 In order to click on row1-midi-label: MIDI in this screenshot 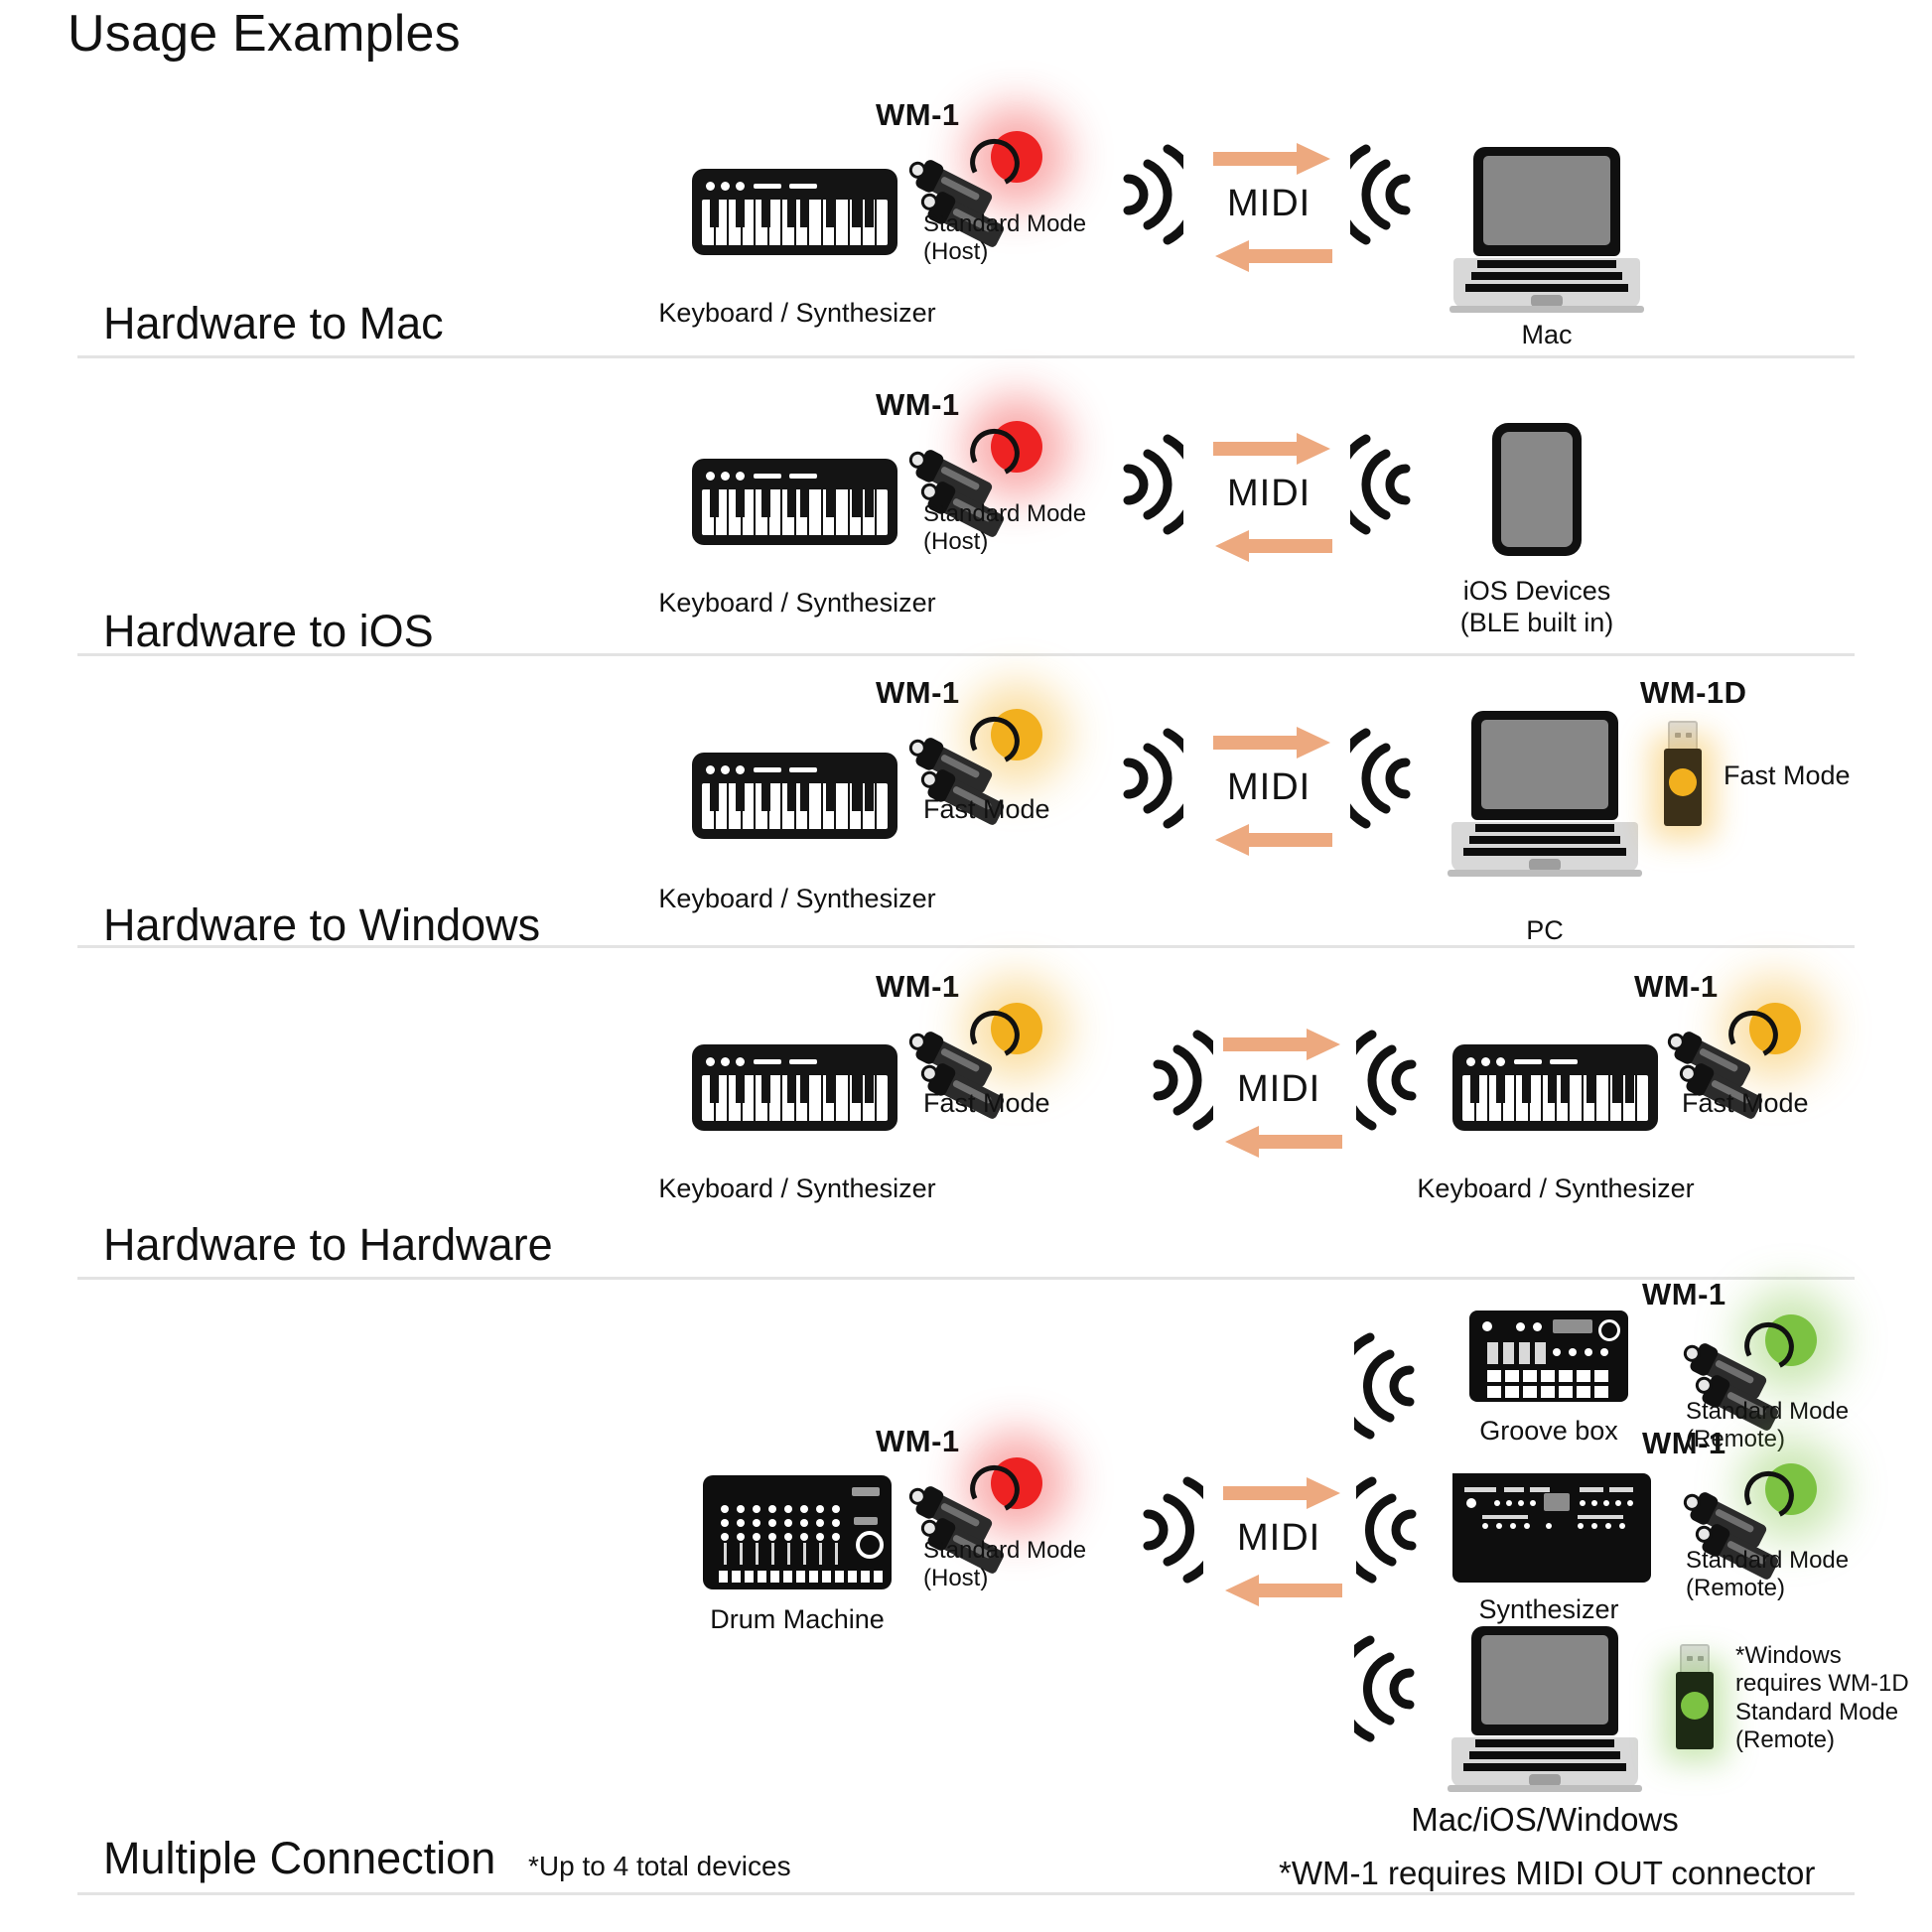, I will do `click(1269, 204)`.